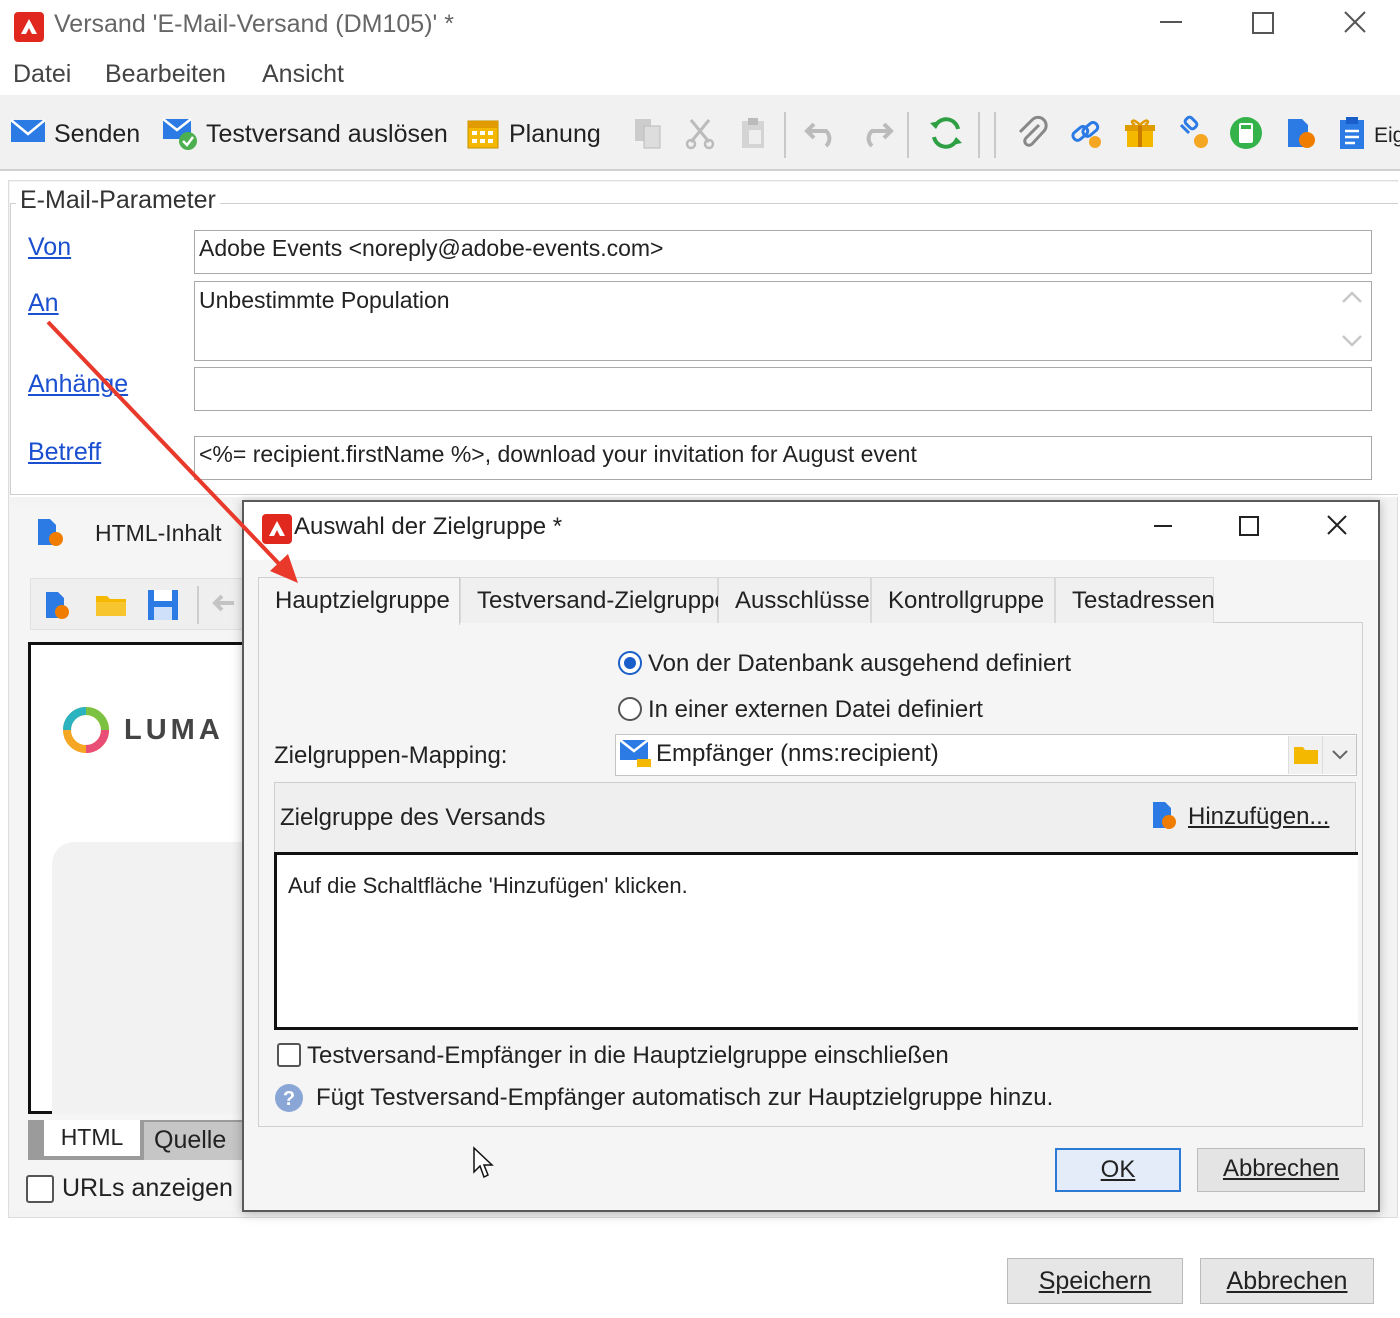  Describe the element at coordinates (1032, 133) in the screenshot. I see `attachment-icon` at that location.